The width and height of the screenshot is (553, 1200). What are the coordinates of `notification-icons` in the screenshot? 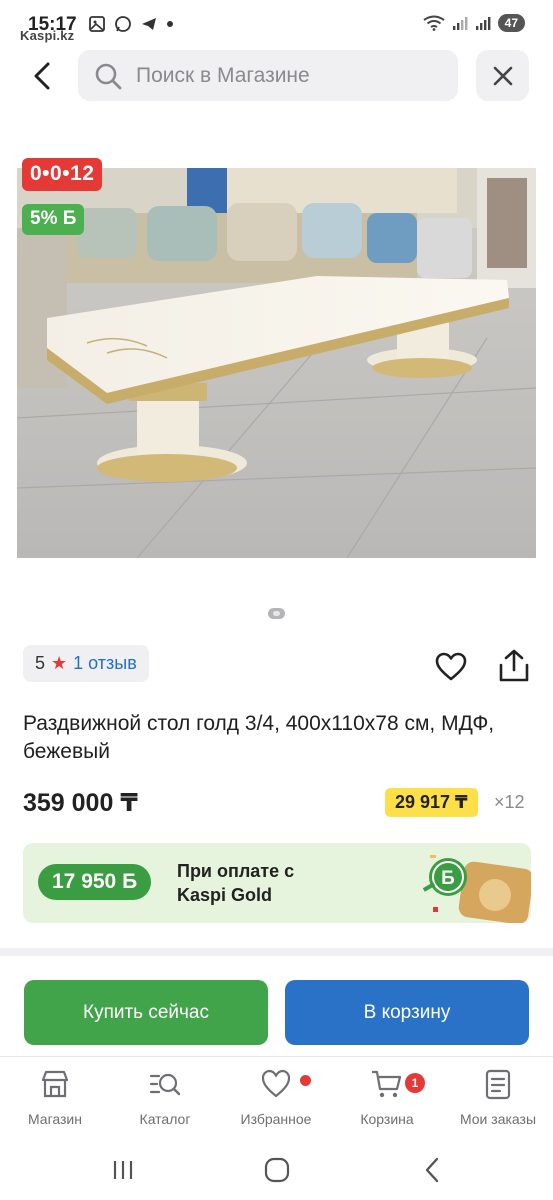 It's located at (131, 24).